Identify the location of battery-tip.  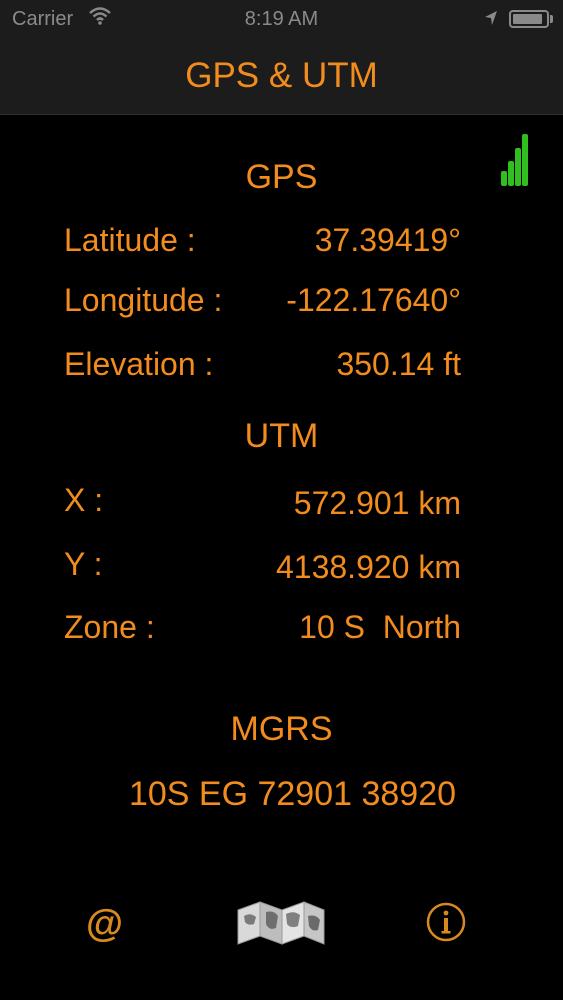
(551, 19).